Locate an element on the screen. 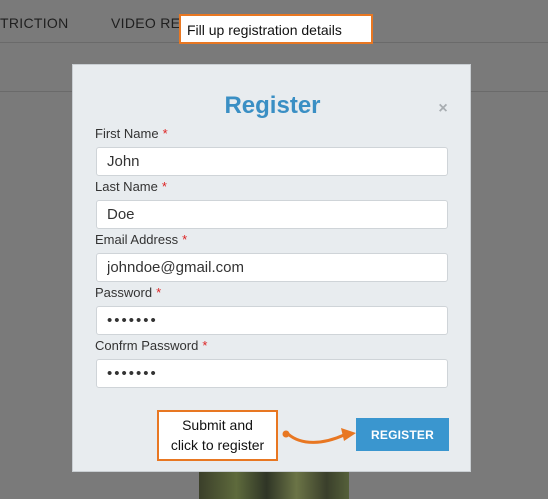 The height and width of the screenshot is (499, 548). annotation-fill-details: Fill up registration details is located at coordinates (276, 29).